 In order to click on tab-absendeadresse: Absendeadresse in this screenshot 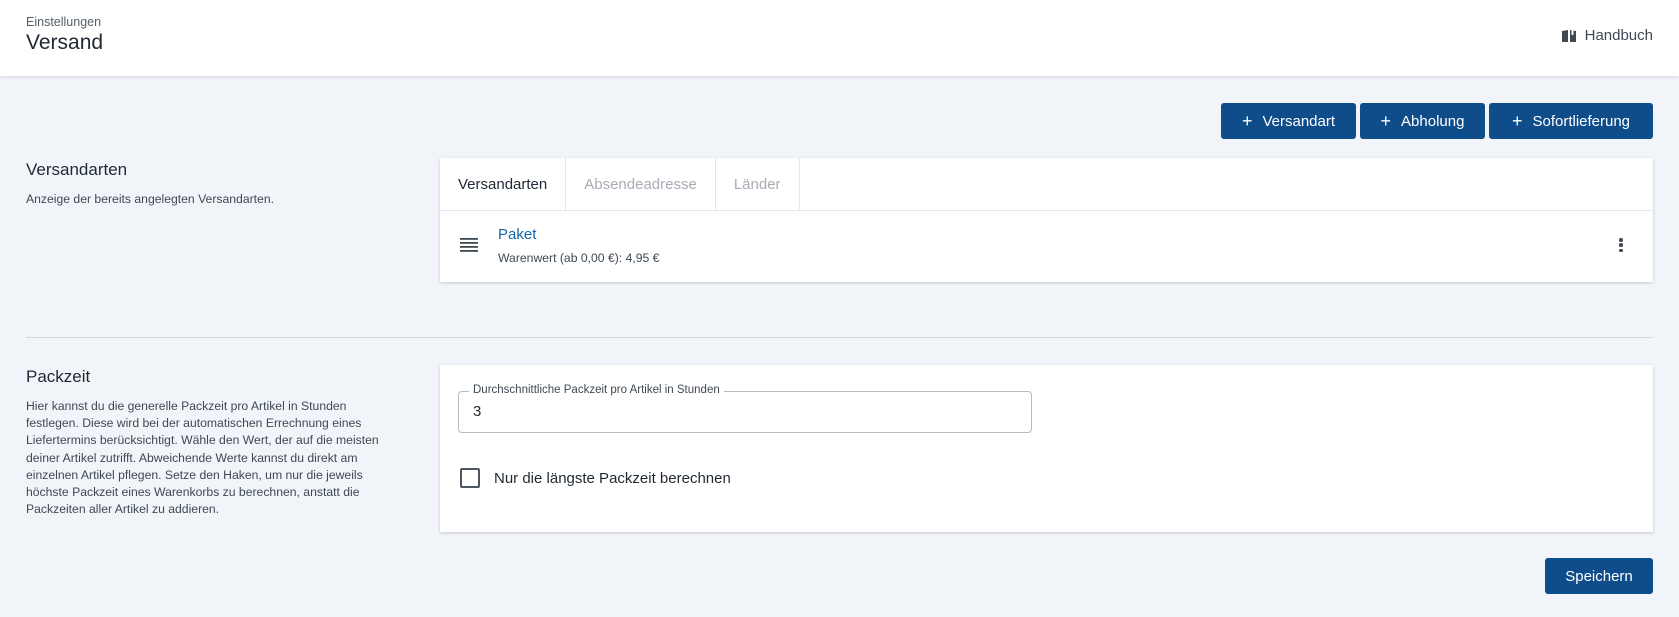, I will do `click(641, 184)`.